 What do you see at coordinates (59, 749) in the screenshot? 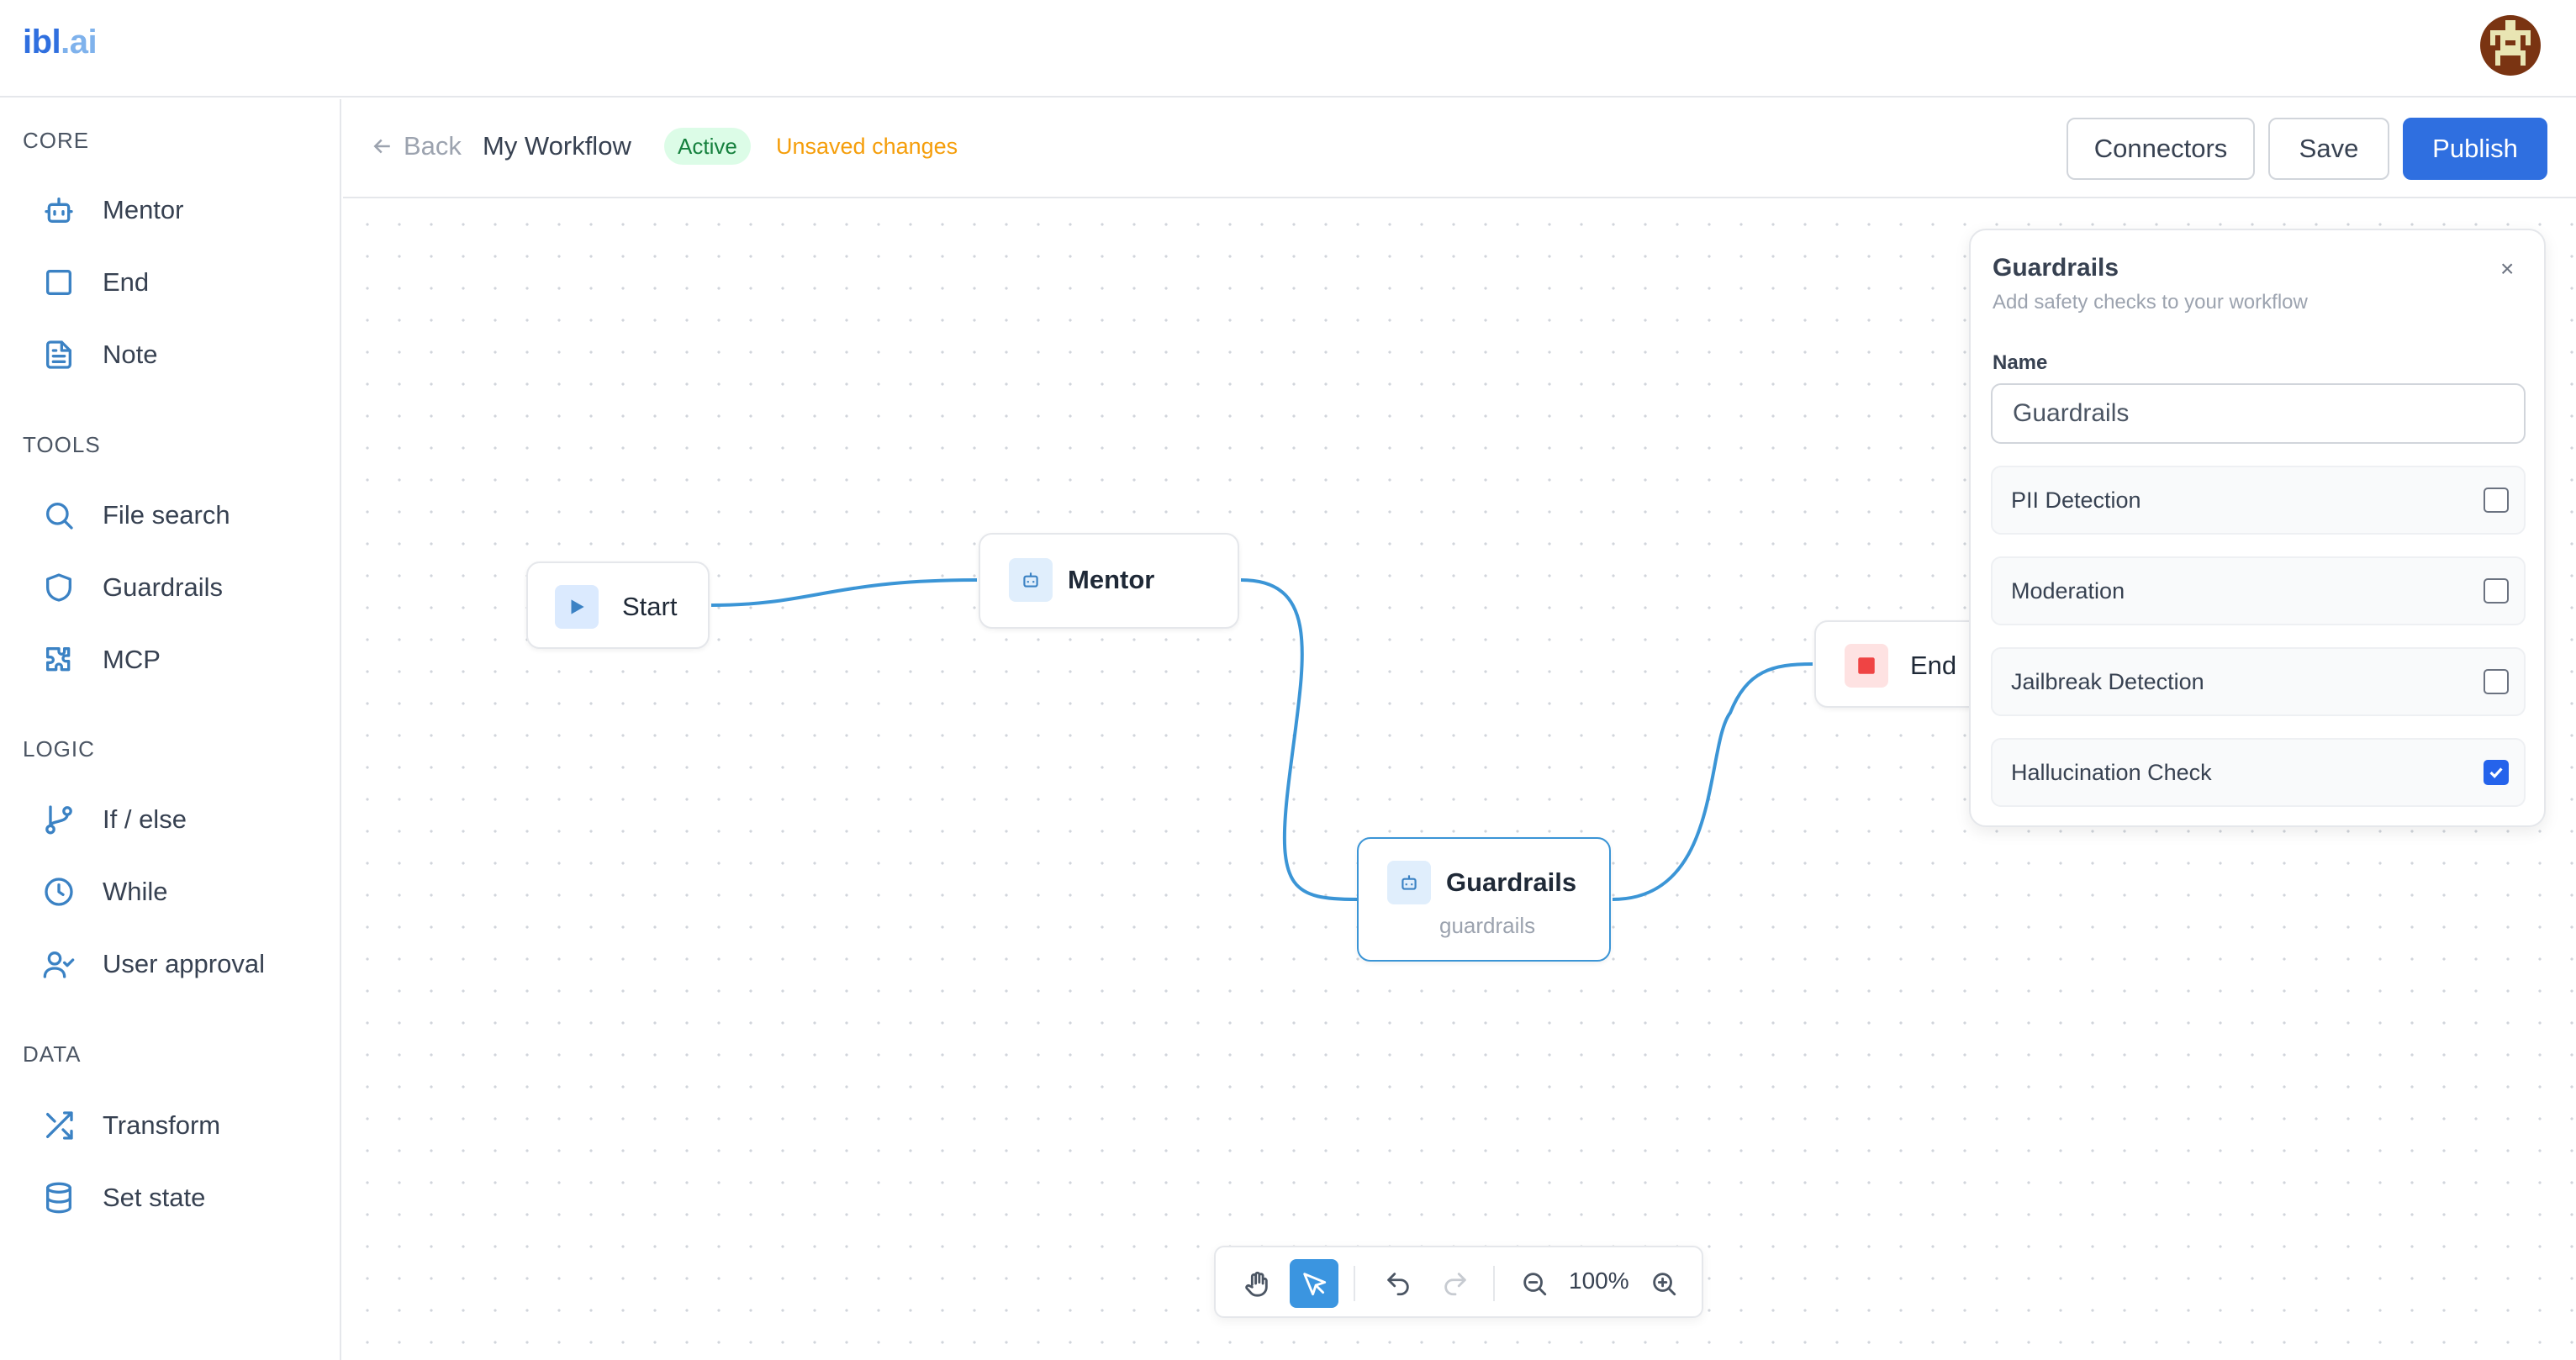
I see `section-title-logic: LOGIC` at bounding box center [59, 749].